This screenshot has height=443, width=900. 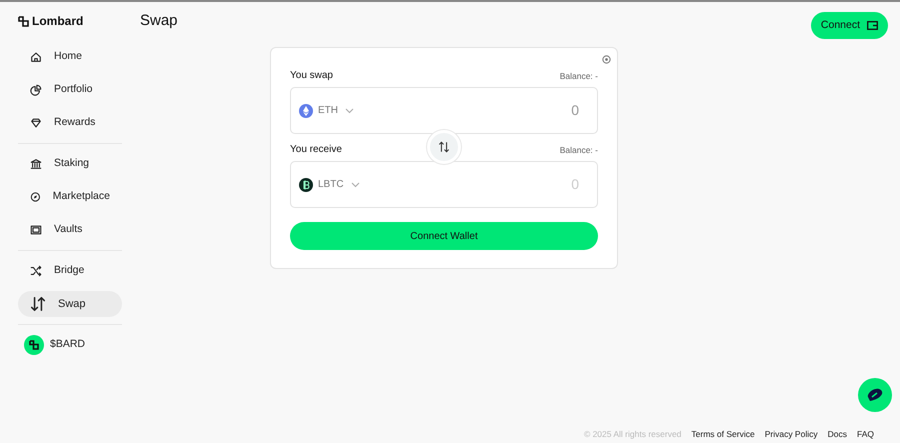 I want to click on logo-icon, so click(x=23, y=21).